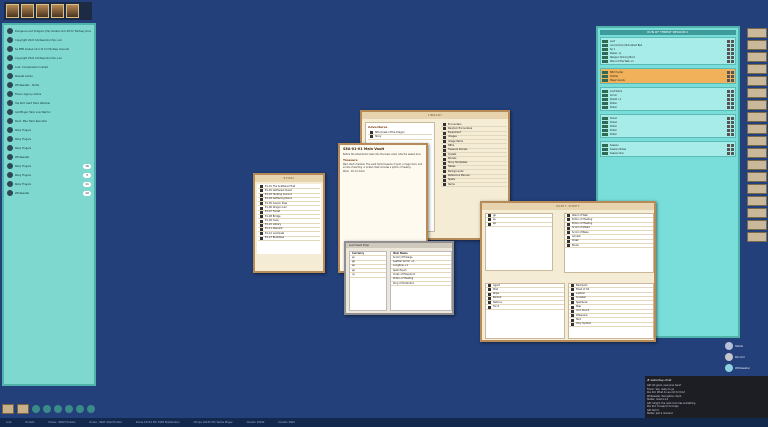  What do you see at coordinates (746, 346) in the screenshot?
I see `user-entry: Stellar` at bounding box center [746, 346].